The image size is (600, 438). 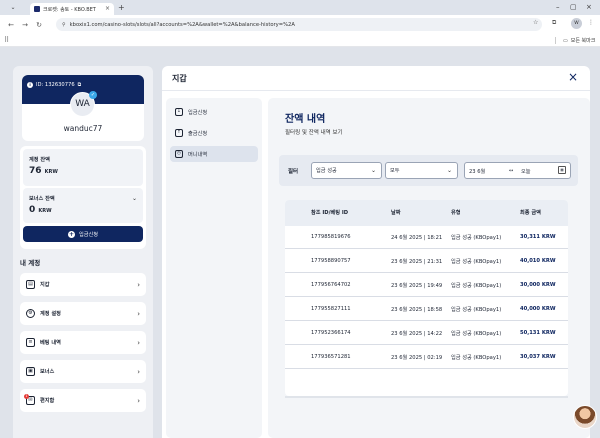 I want to click on date-to: 오늘, so click(x=526, y=172).